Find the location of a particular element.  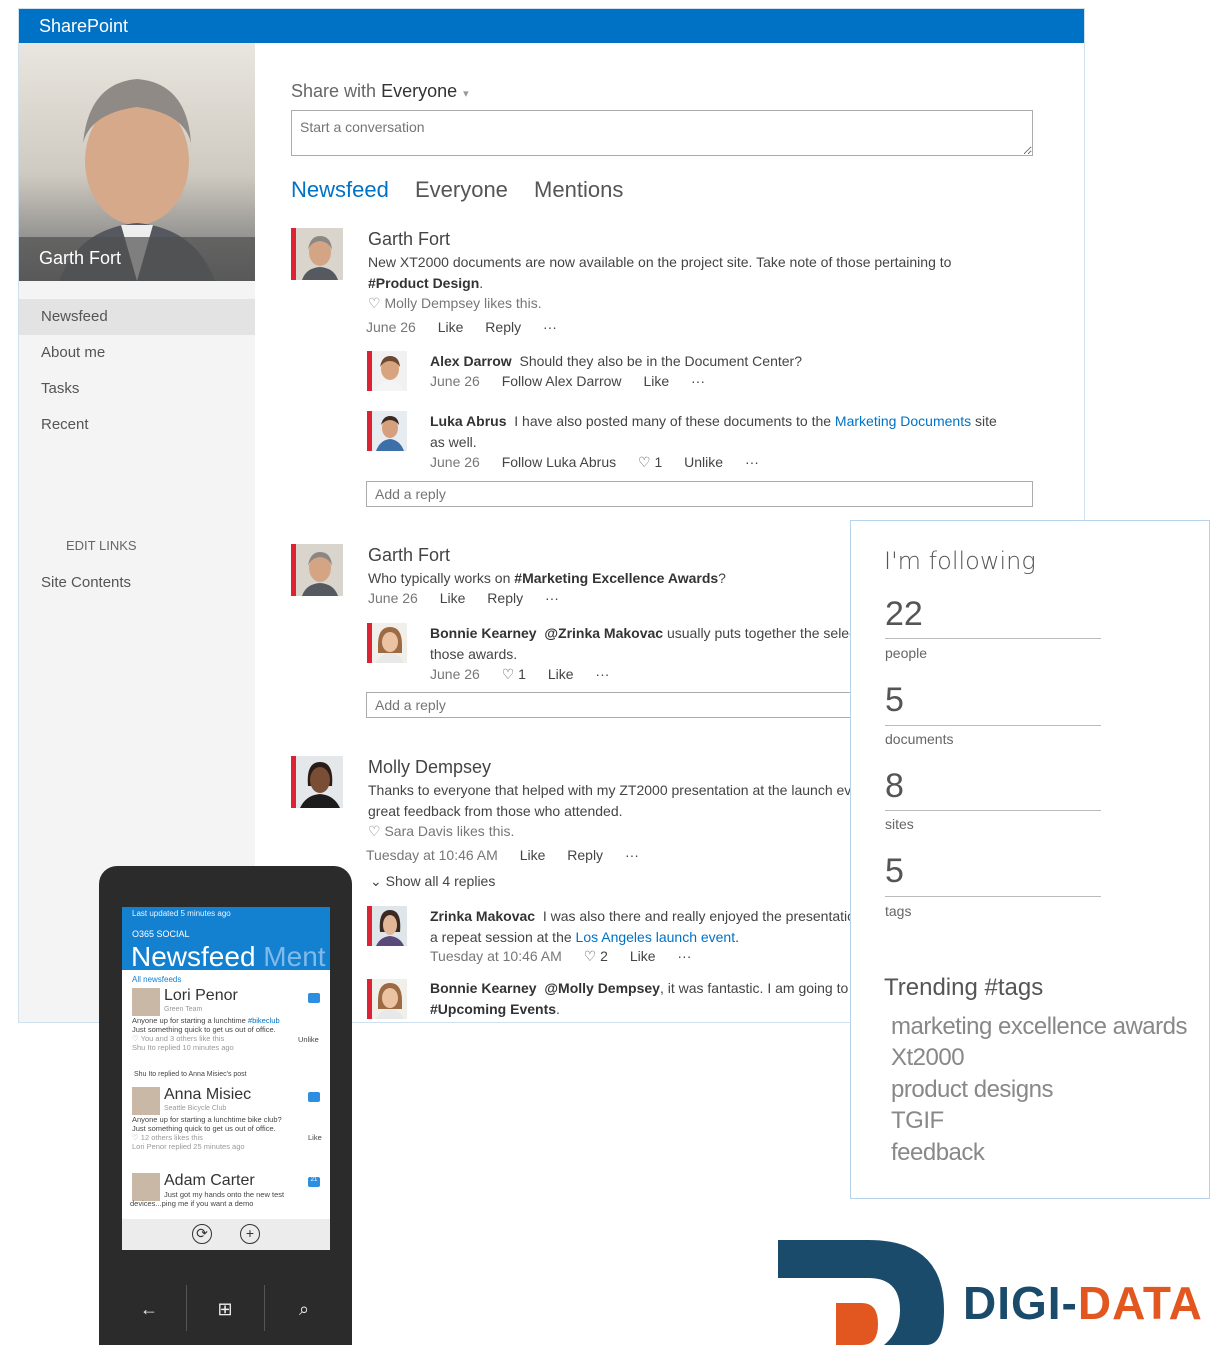

show-all-replies: ⌄ Show all 4 replies is located at coordinates (432, 881).